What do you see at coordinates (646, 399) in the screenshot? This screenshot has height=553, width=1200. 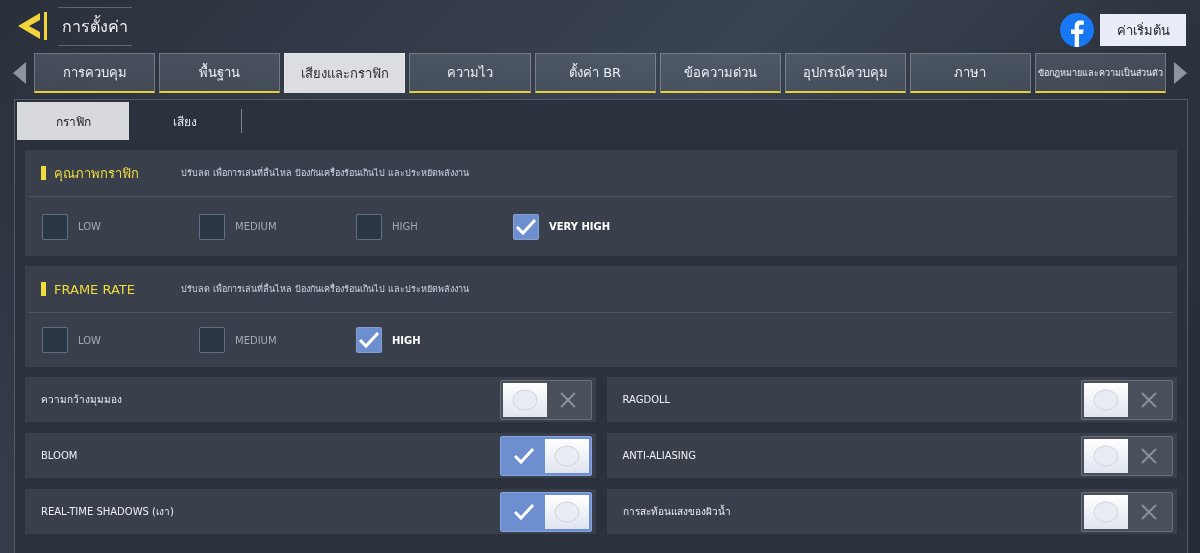 I see `setting-label: RAGDOLL` at bounding box center [646, 399].